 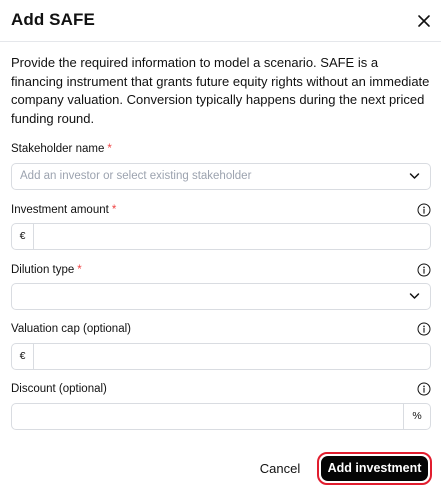 What do you see at coordinates (59, 389) in the screenshot?
I see `discount-label: Discount (optional)` at bounding box center [59, 389].